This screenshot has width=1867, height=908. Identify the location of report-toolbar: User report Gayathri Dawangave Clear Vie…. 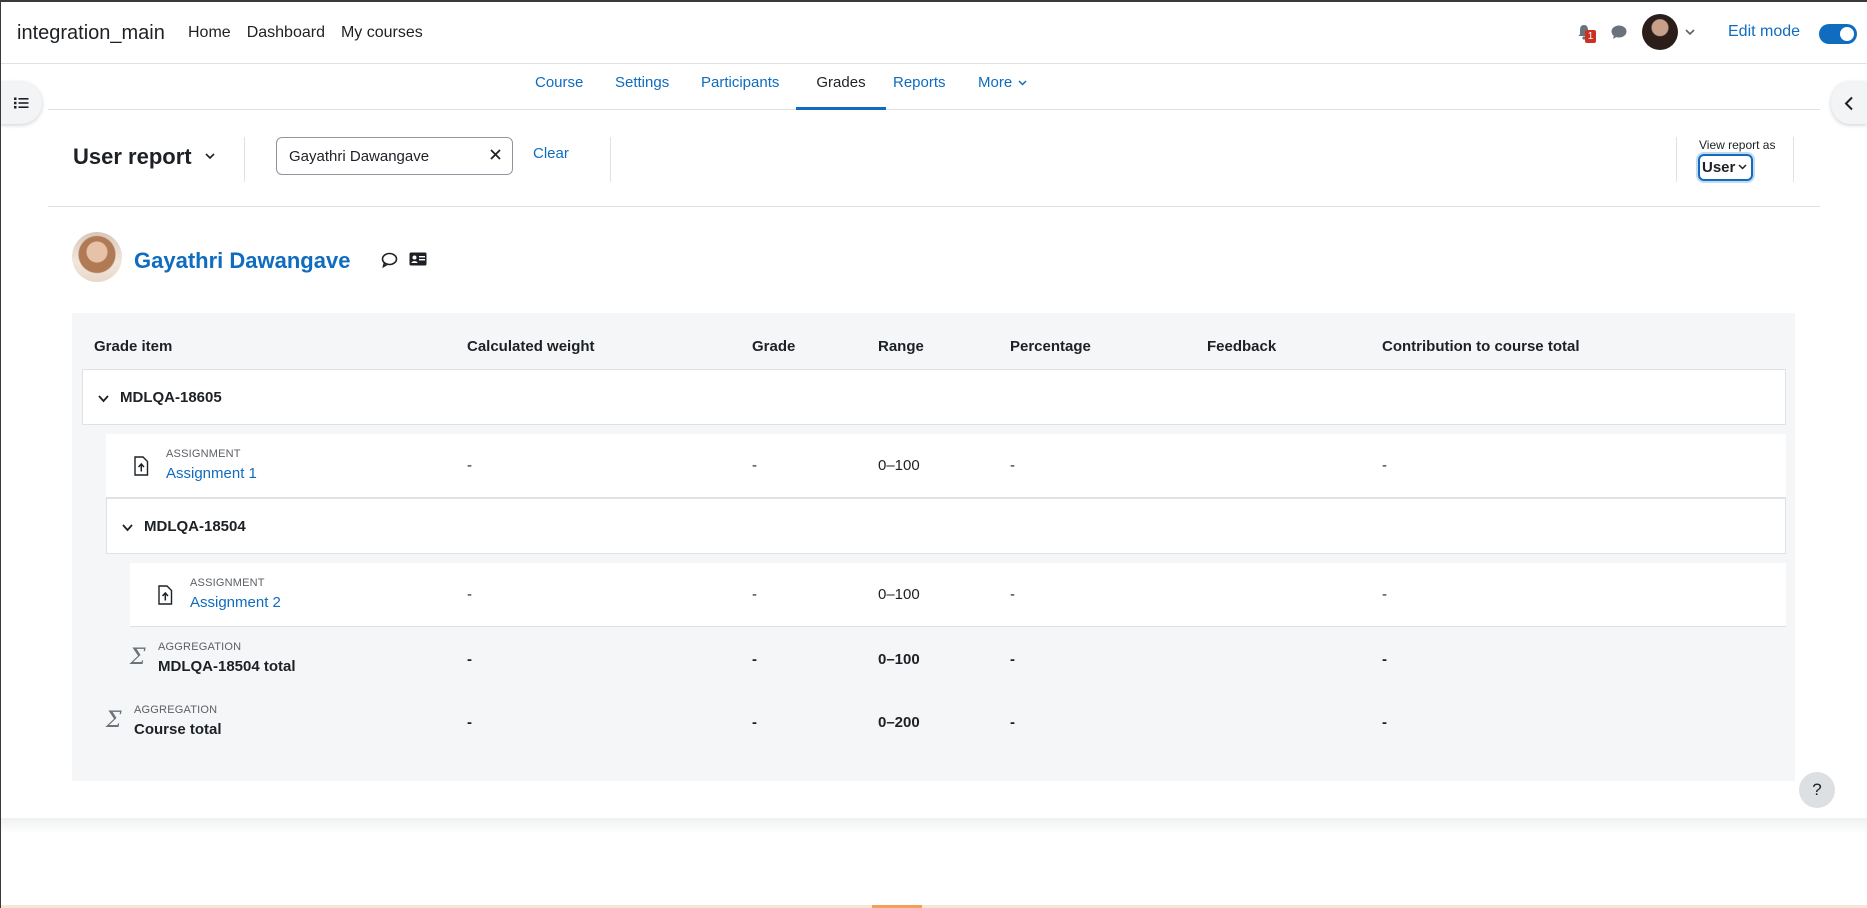
(934, 158).